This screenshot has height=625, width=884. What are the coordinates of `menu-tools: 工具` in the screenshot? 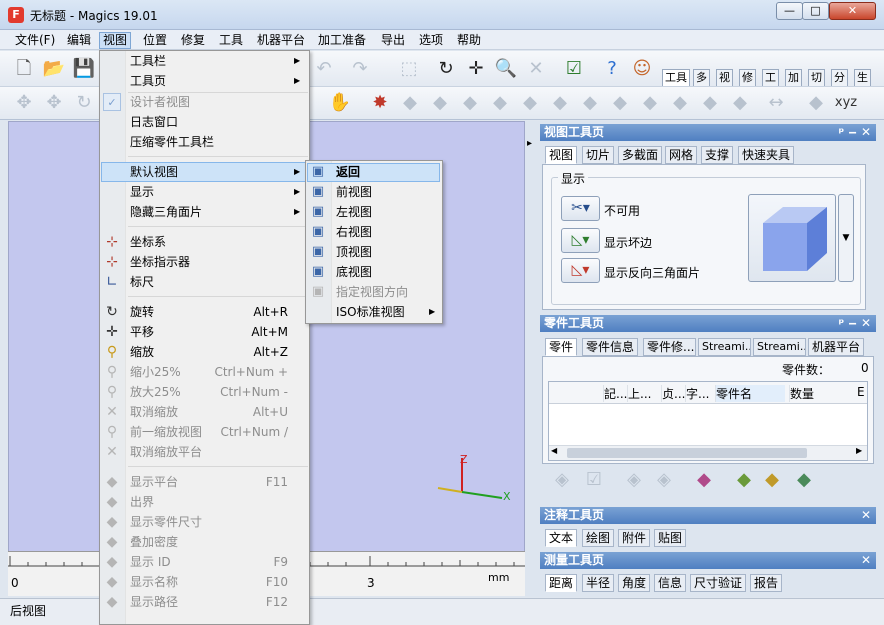 It's located at (231, 40).